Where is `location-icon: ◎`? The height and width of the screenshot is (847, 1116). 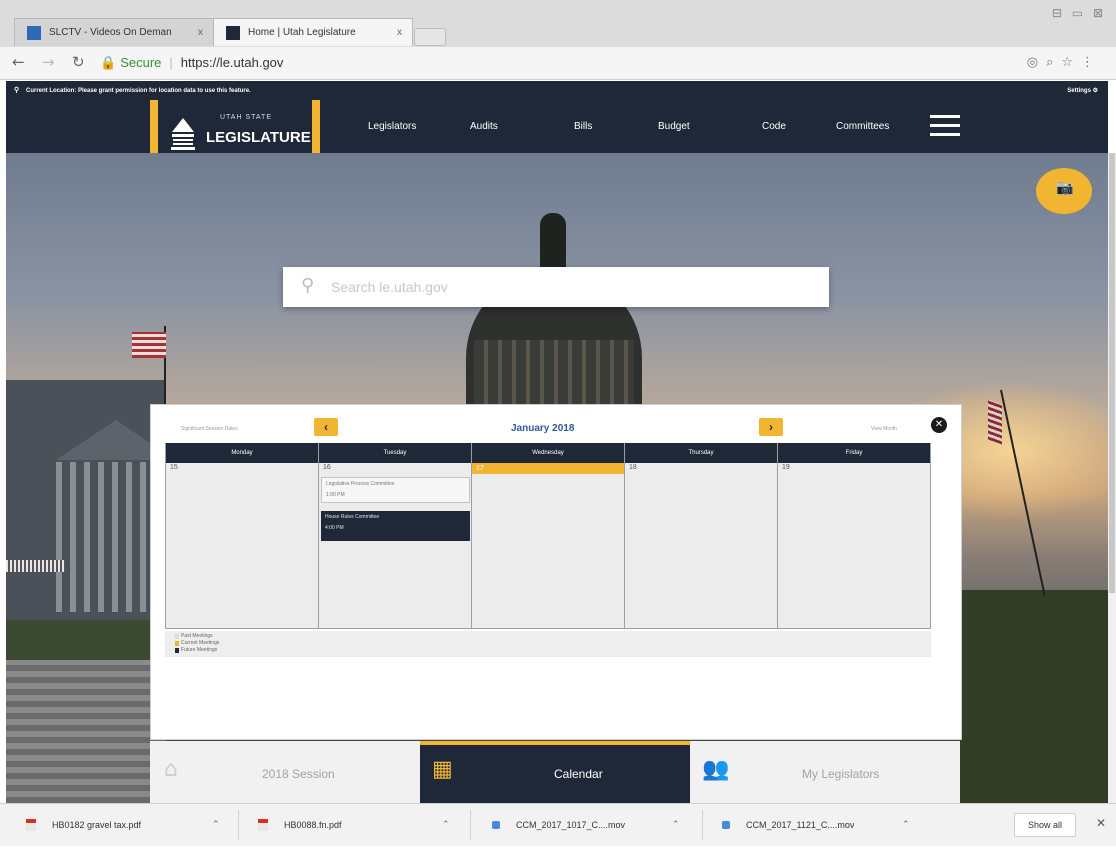 location-icon: ◎ is located at coordinates (1036, 62).